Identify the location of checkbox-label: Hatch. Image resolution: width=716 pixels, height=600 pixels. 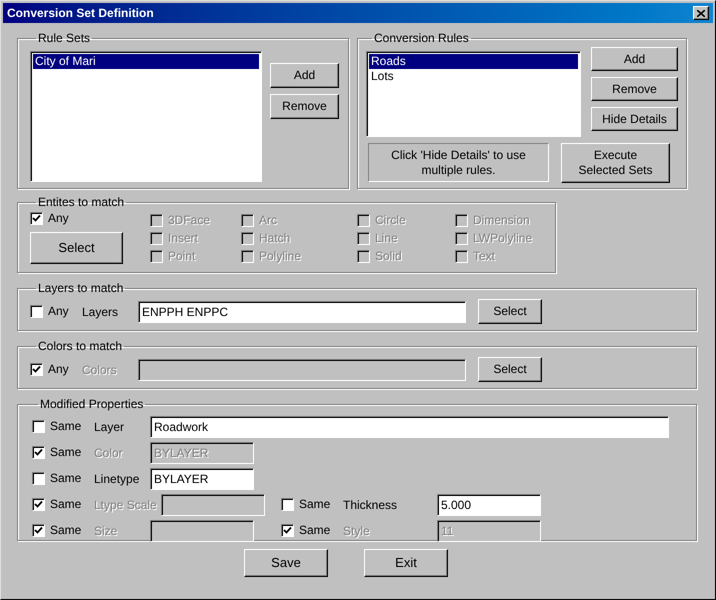
(274, 238).